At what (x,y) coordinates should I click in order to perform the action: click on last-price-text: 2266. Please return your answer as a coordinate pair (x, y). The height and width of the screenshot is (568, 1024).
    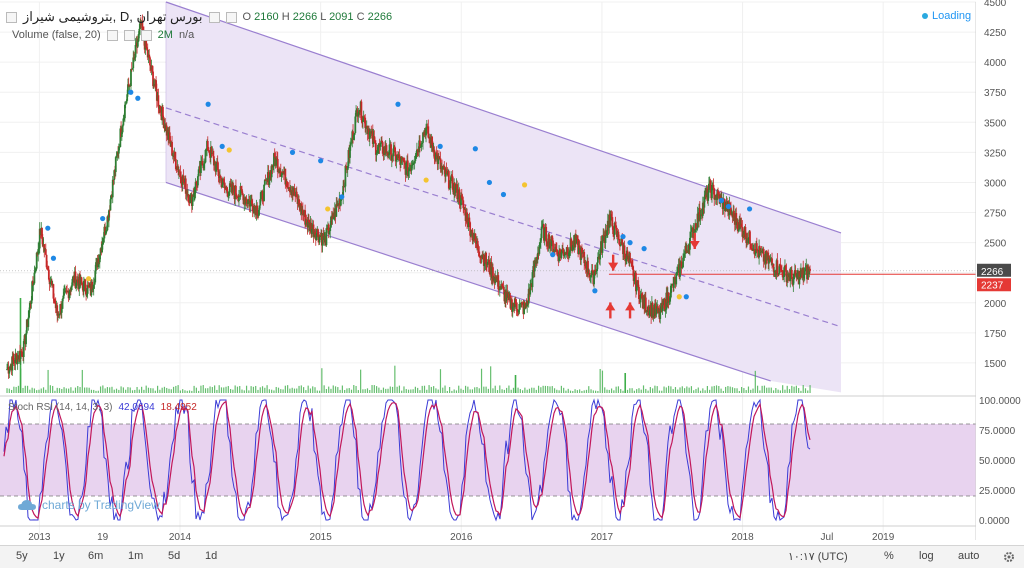
    Looking at the image, I should click on (992, 272).